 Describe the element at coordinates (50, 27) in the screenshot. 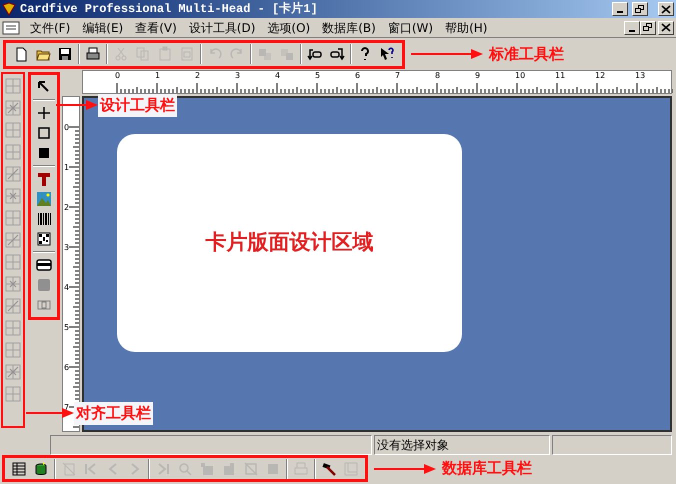

I see `menu-item: 文件(F)` at that location.